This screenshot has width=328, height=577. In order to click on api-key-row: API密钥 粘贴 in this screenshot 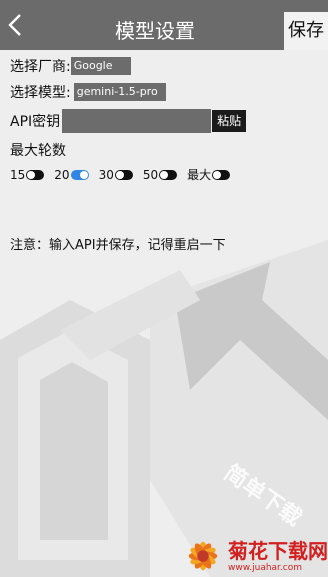, I will do `click(128, 121)`.